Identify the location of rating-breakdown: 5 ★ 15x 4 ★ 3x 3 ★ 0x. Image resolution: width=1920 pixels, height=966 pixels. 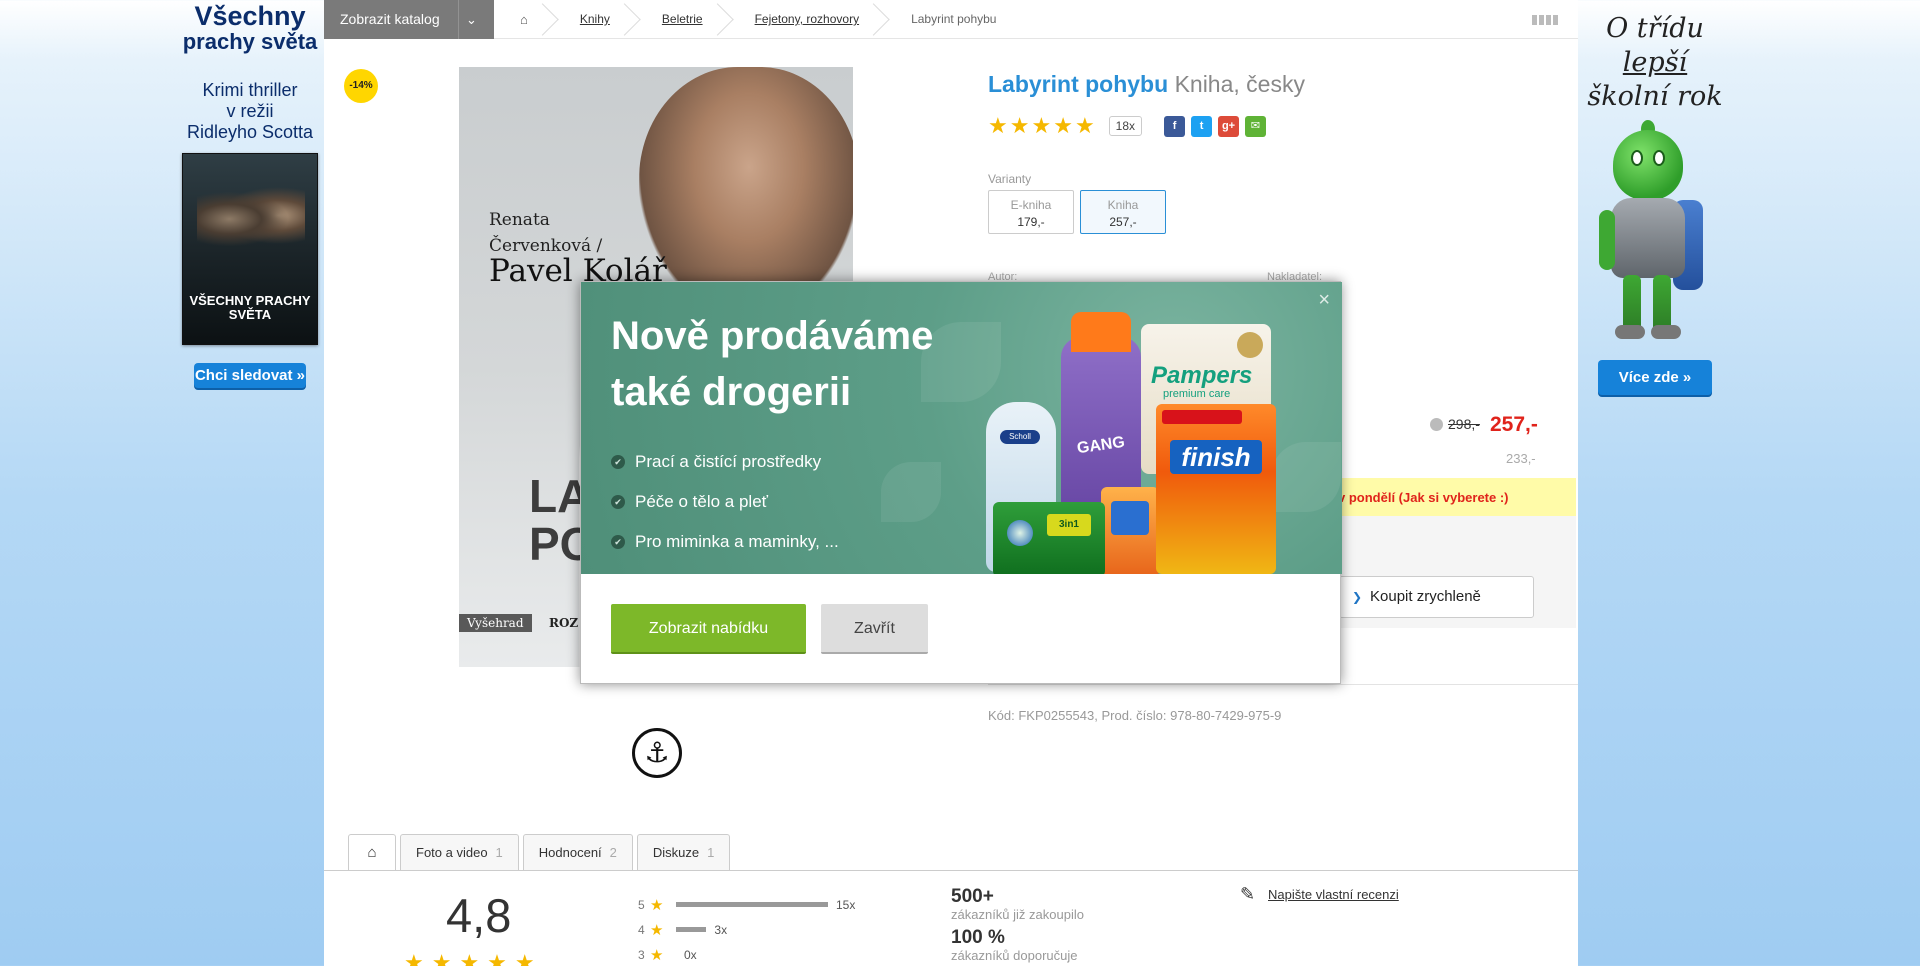
(746, 929).